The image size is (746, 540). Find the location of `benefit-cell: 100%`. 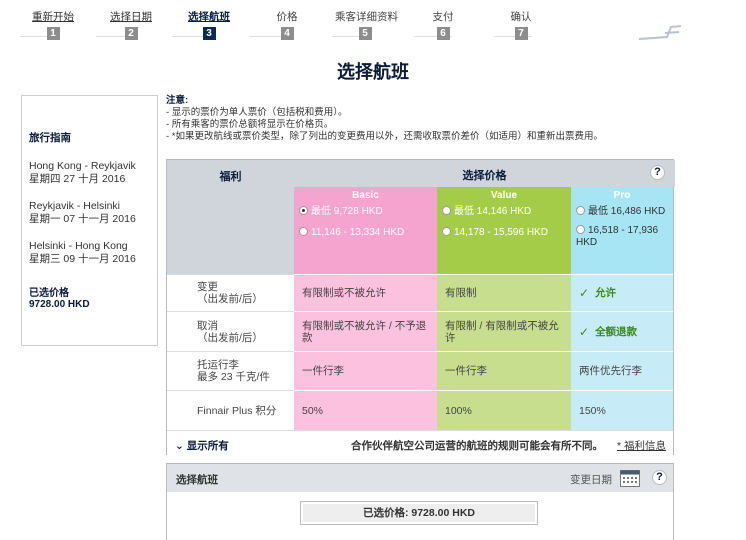

benefit-cell: 100% is located at coordinates (504, 410).